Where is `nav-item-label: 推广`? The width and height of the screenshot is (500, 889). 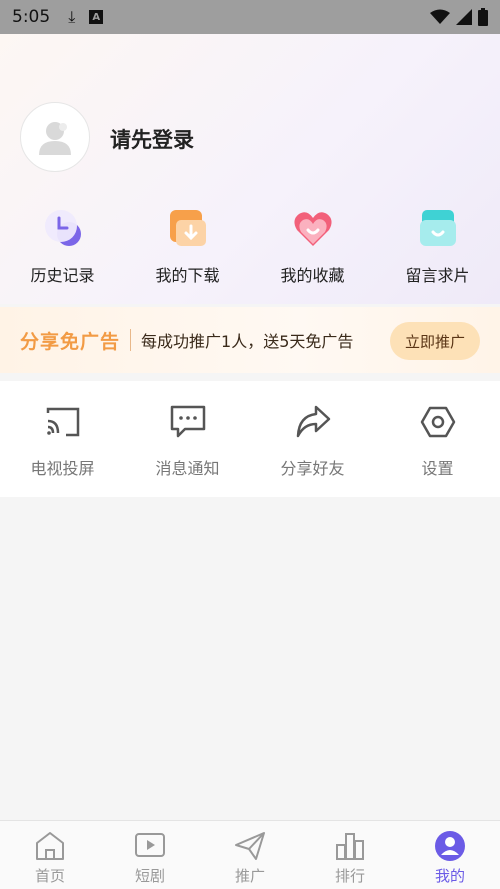 nav-item-label: 推广 is located at coordinates (249, 876).